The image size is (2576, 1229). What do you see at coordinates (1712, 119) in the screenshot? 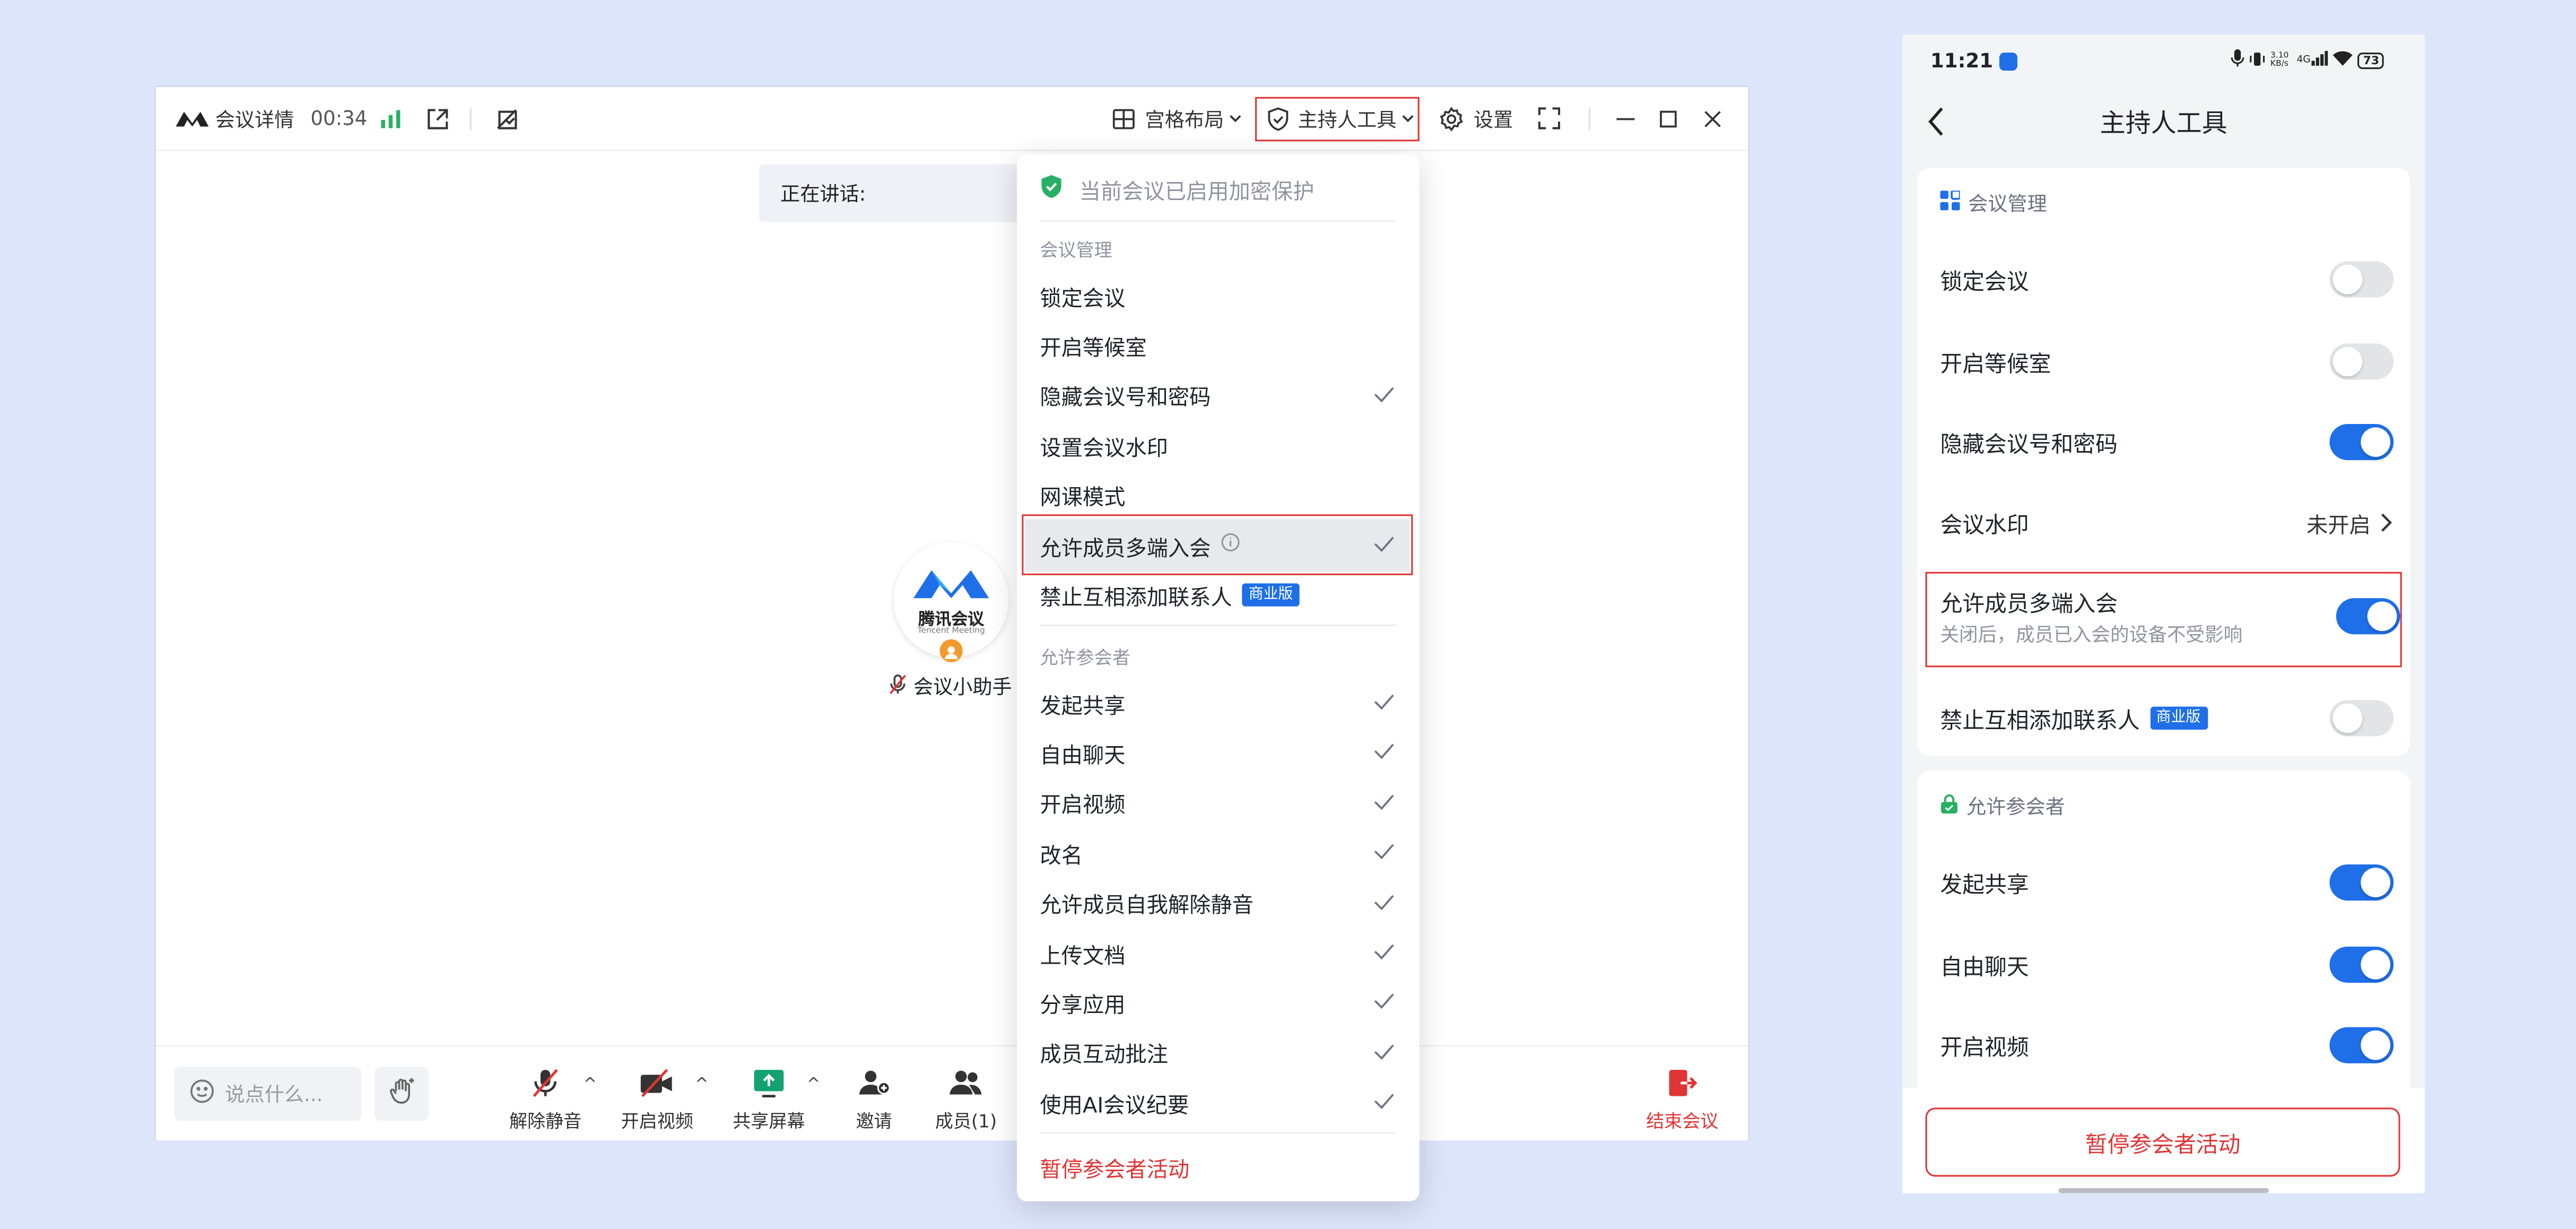
I see `close-icon` at bounding box center [1712, 119].